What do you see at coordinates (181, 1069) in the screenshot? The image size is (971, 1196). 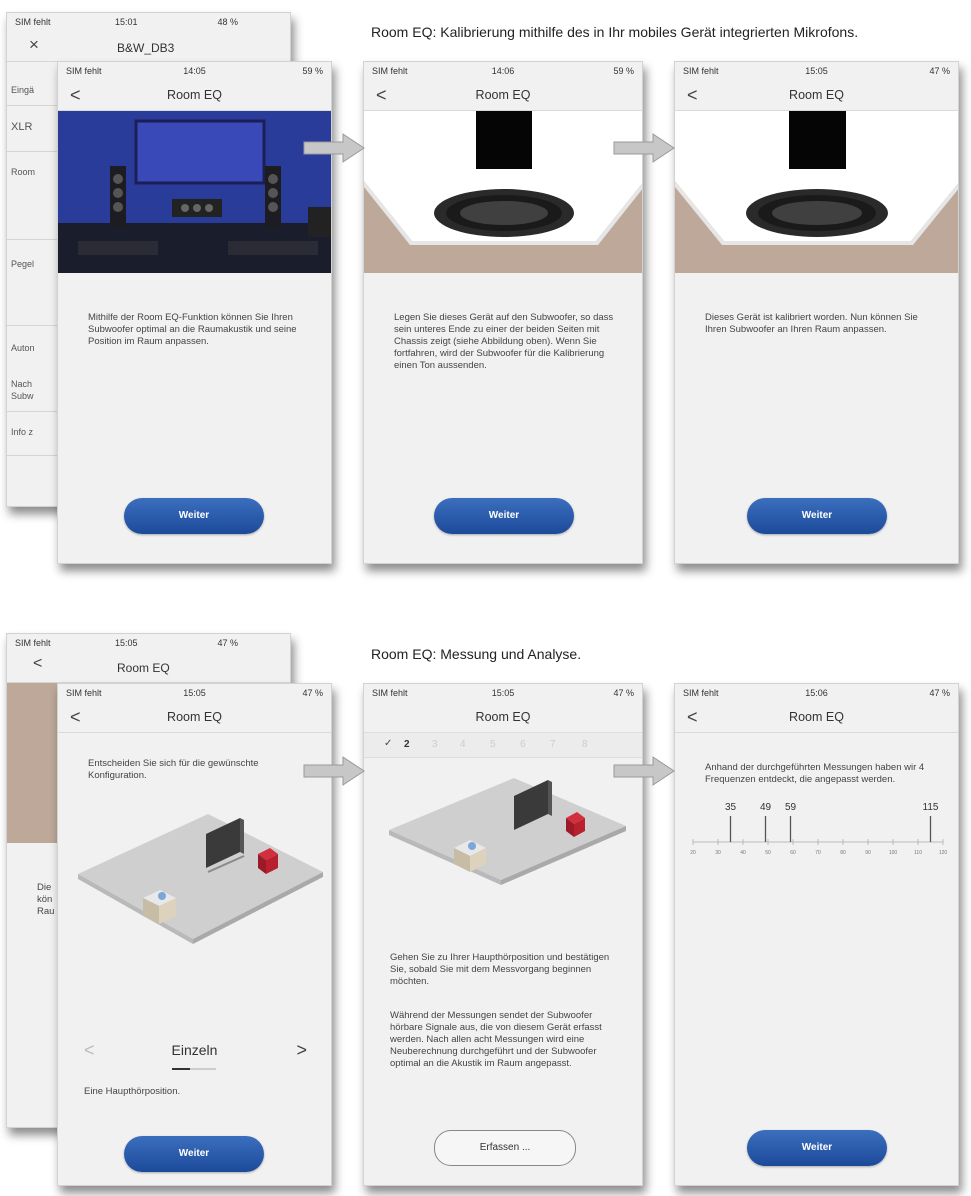 I see `page-indicator-active` at bounding box center [181, 1069].